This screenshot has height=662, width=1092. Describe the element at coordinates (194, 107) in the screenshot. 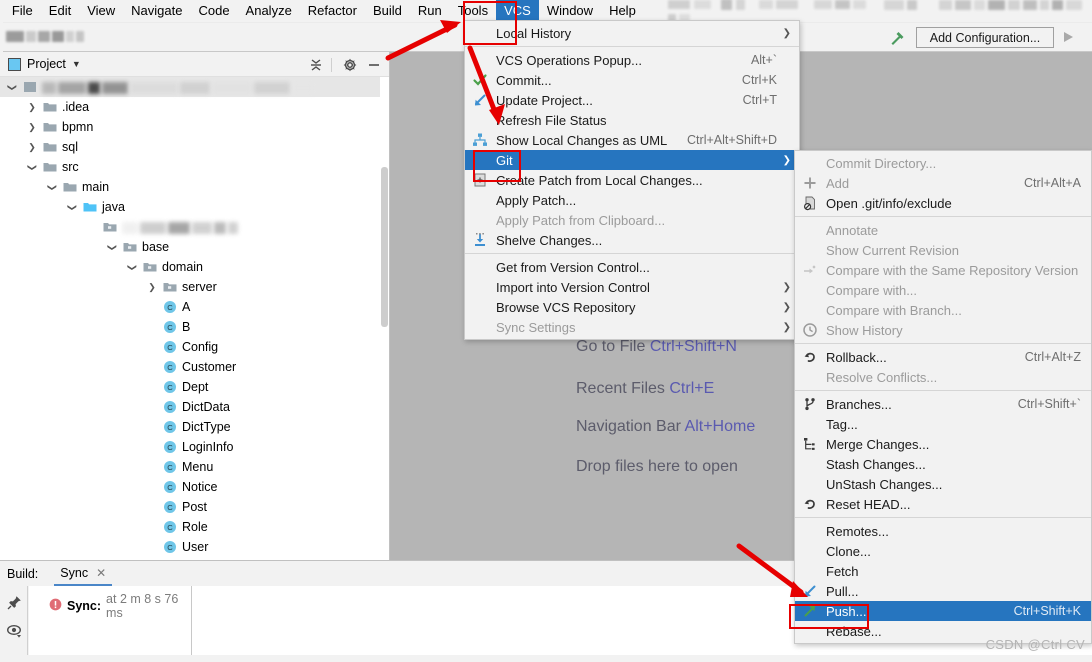

I see `tree-node-.idea: ❯ .idea` at that location.